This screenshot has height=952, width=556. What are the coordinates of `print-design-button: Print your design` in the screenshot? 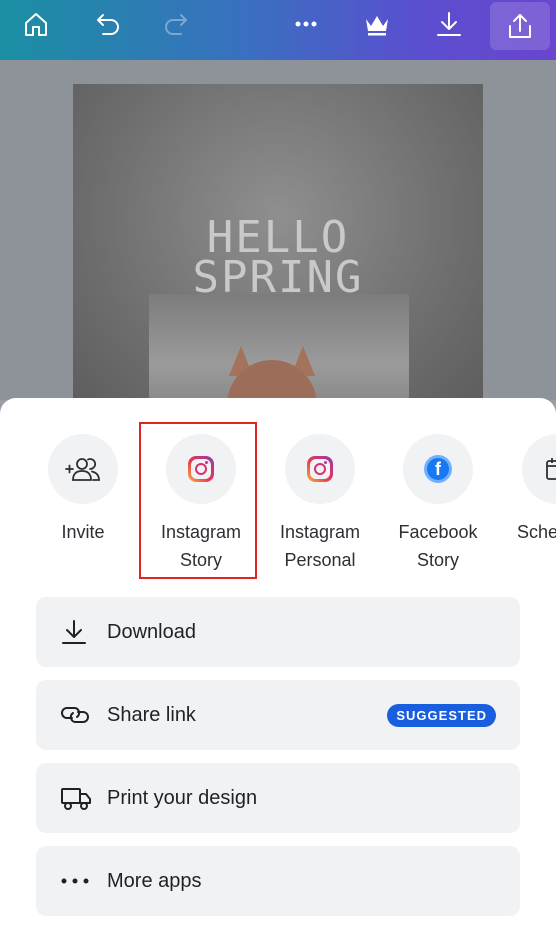 It's located at (278, 798).